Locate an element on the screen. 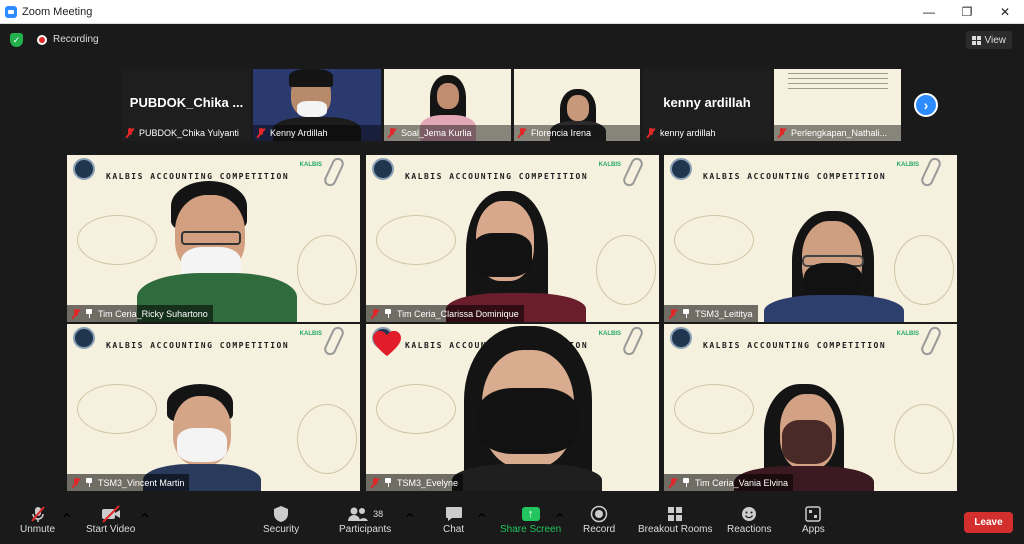 The image size is (1024, 544). record-button: Record is located at coordinates (599, 519).